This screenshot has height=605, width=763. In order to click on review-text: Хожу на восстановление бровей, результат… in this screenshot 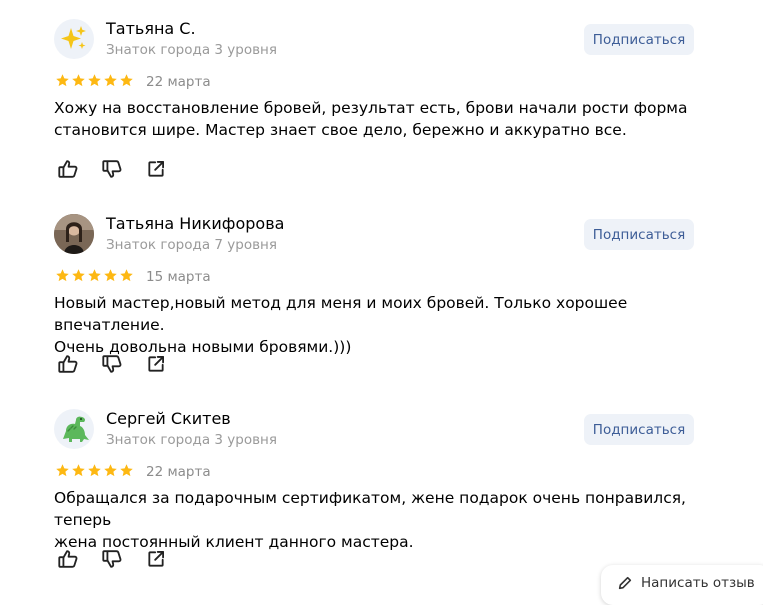, I will do `click(384, 119)`.